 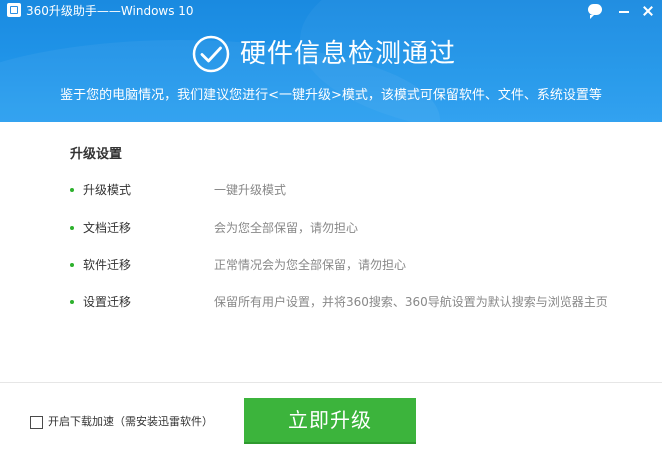 I want to click on settings-row-software: 软件迁移 正常情况会为您全部保留，请勿担心, so click(x=331, y=266).